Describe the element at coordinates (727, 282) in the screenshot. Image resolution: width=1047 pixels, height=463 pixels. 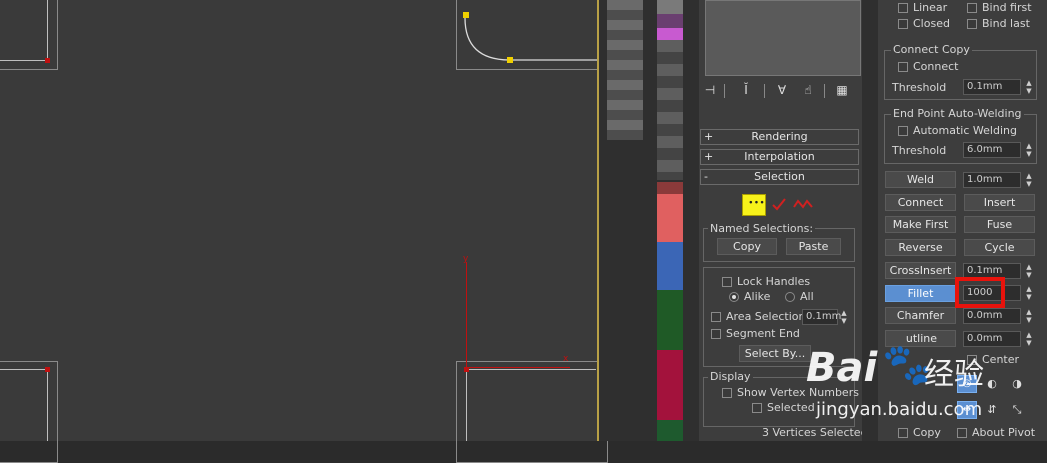
I see `lock-handles-checkbox` at that location.